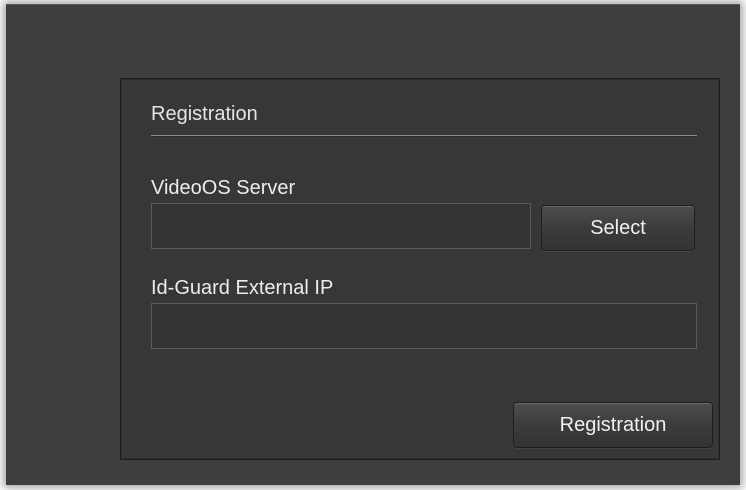 The height and width of the screenshot is (490, 746). I want to click on registration-button: Registration, so click(613, 425).